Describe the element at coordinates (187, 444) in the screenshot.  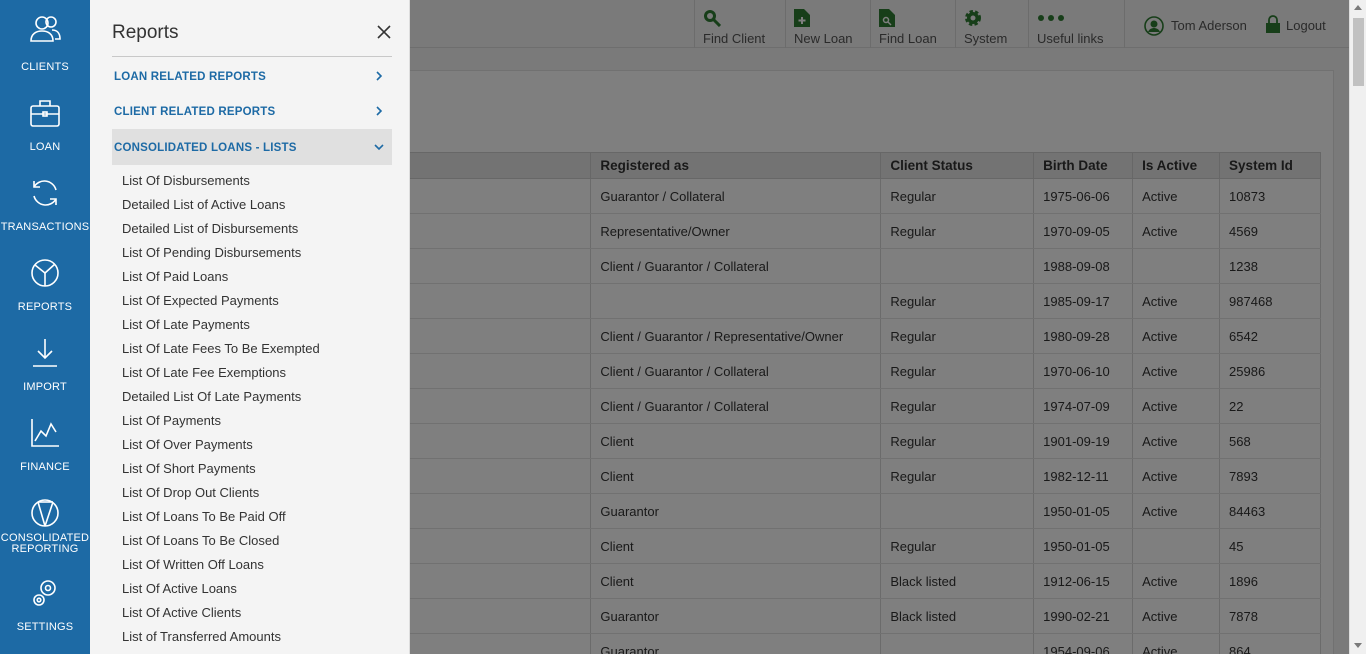
I see `report-link: List Of Over Payments` at that location.